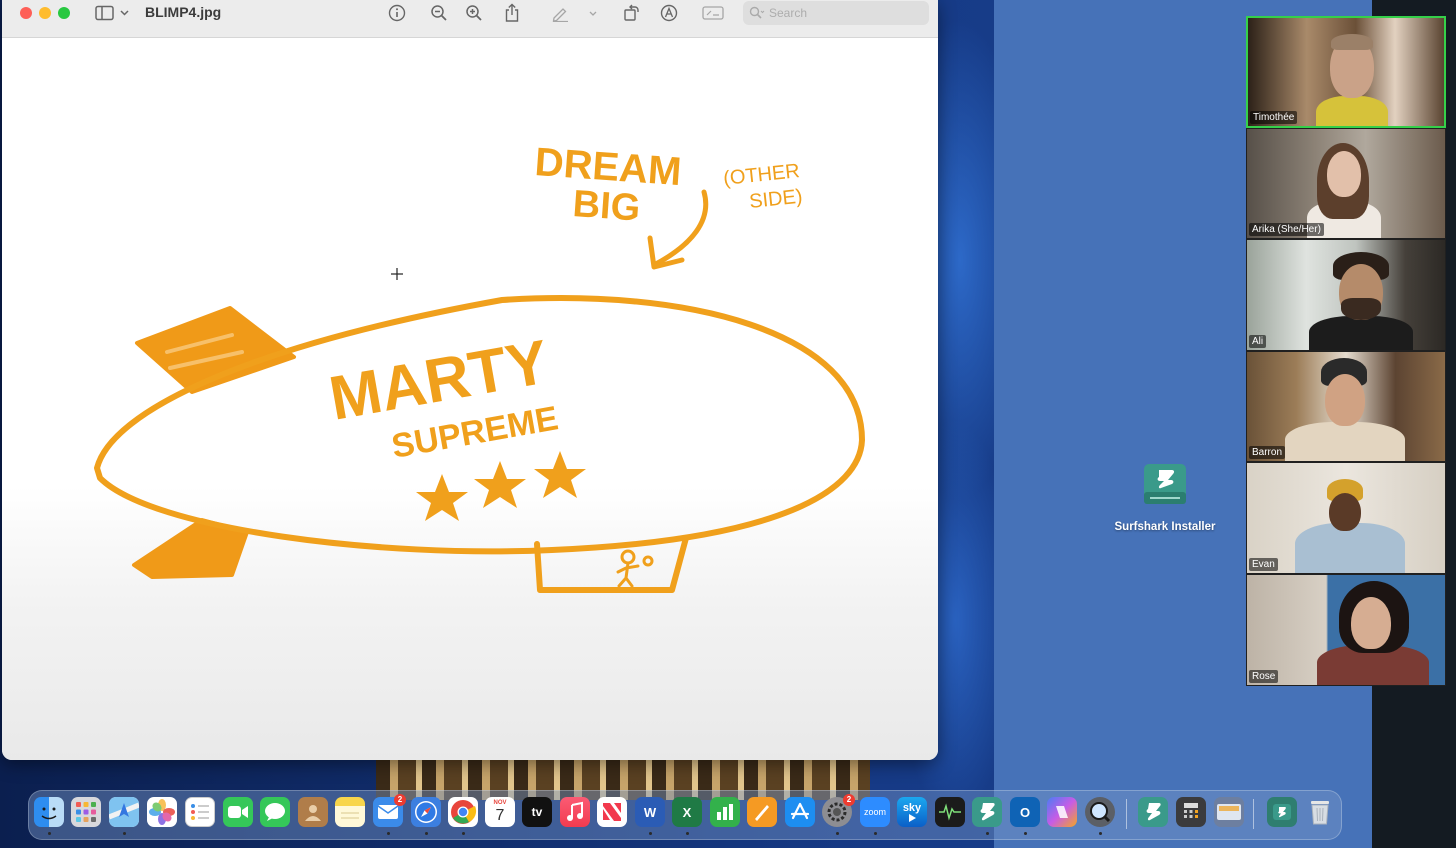 This screenshot has height=848, width=1456. What do you see at coordinates (678, 229) in the screenshot?
I see `arrow-down-icon` at bounding box center [678, 229].